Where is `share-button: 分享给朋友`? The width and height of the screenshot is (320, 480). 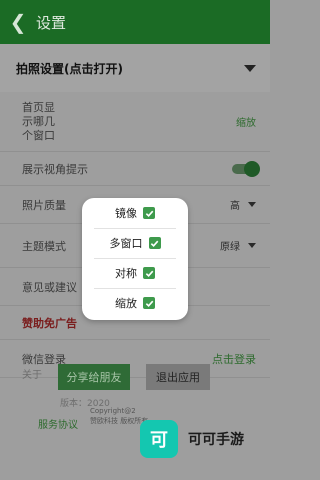 share-button: 分享给朋友 is located at coordinates (94, 377).